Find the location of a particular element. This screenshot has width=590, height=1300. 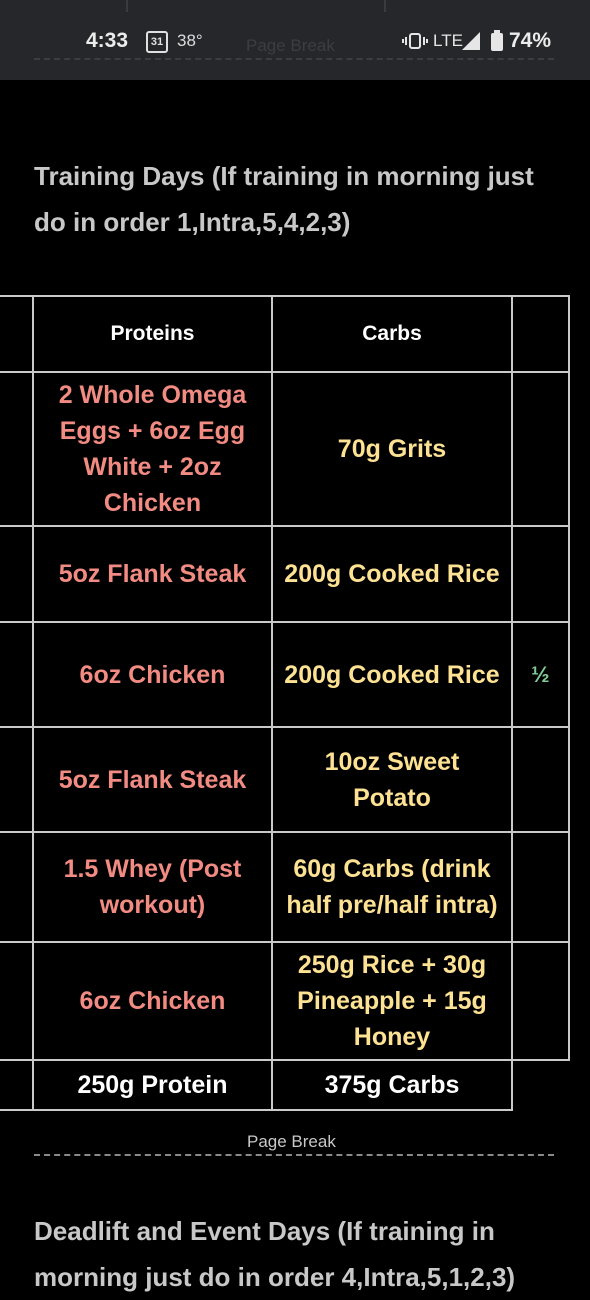

table-header-row: Proteins Carbs is located at coordinates (285, 334).